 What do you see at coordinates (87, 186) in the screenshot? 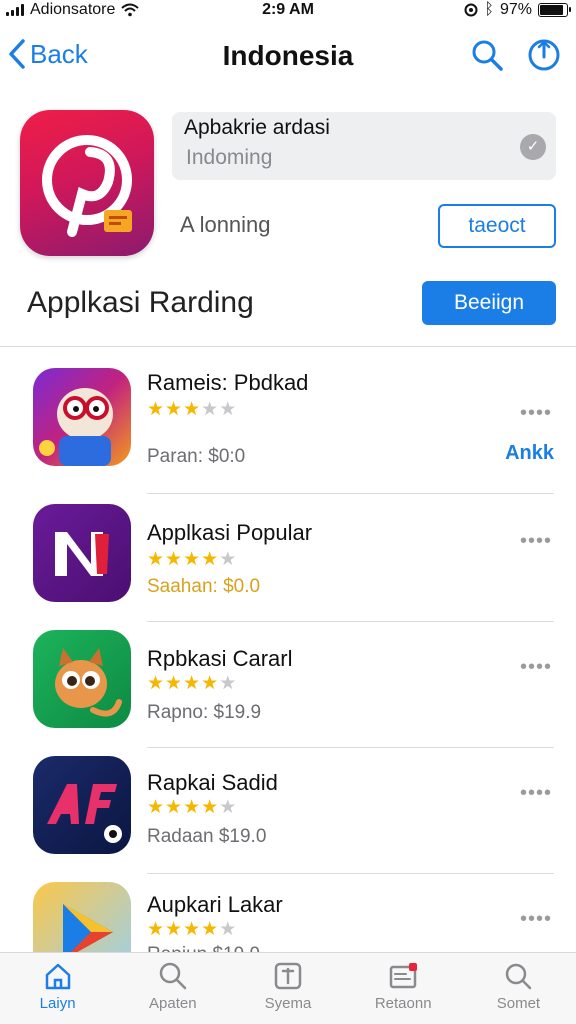
I see `pinterest-logo-icon` at bounding box center [87, 186].